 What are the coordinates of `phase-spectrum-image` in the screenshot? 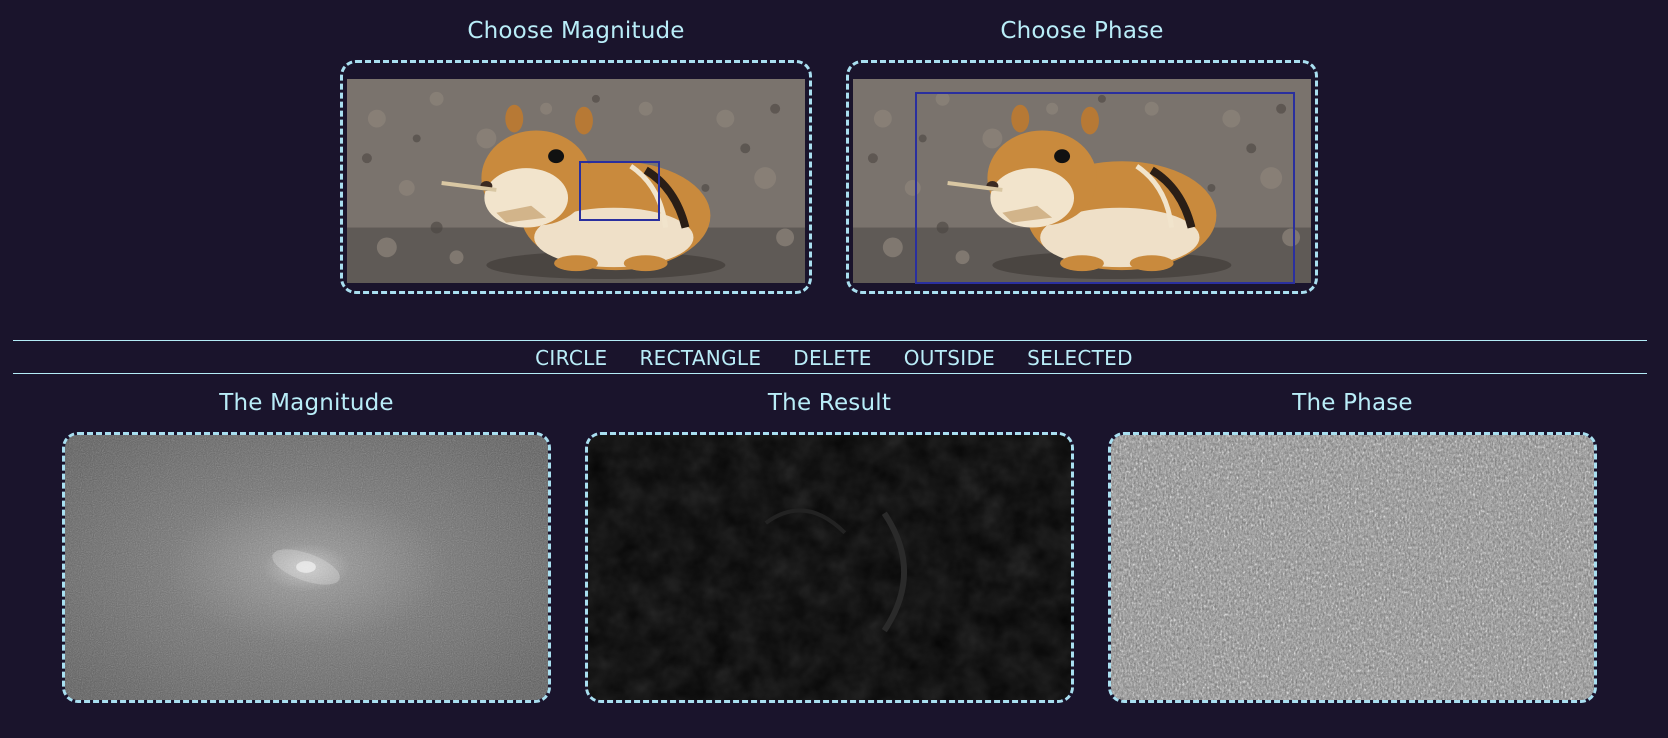 It's located at (1352, 567).